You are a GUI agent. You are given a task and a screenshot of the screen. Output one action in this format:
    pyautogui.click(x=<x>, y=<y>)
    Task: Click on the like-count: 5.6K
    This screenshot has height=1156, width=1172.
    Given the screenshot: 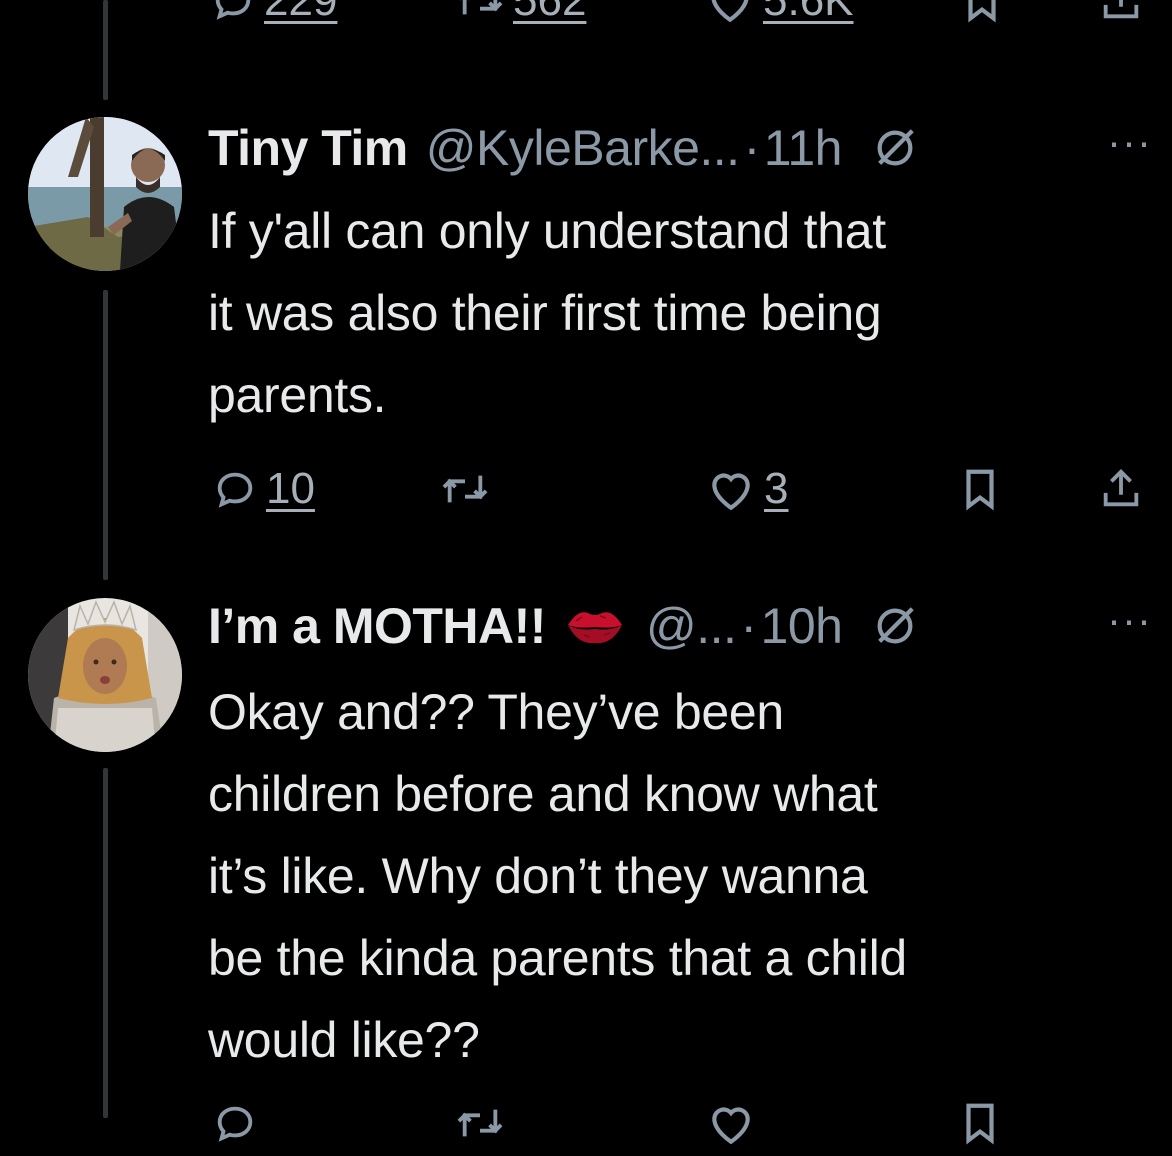 What is the action you would take?
    pyautogui.click(x=808, y=12)
    